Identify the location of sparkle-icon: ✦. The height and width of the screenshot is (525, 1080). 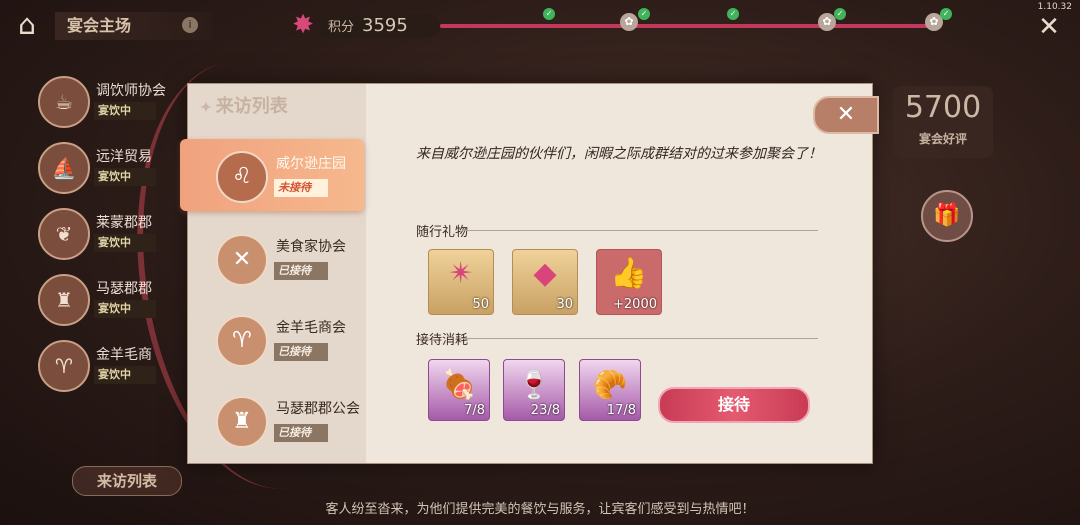
(206, 108).